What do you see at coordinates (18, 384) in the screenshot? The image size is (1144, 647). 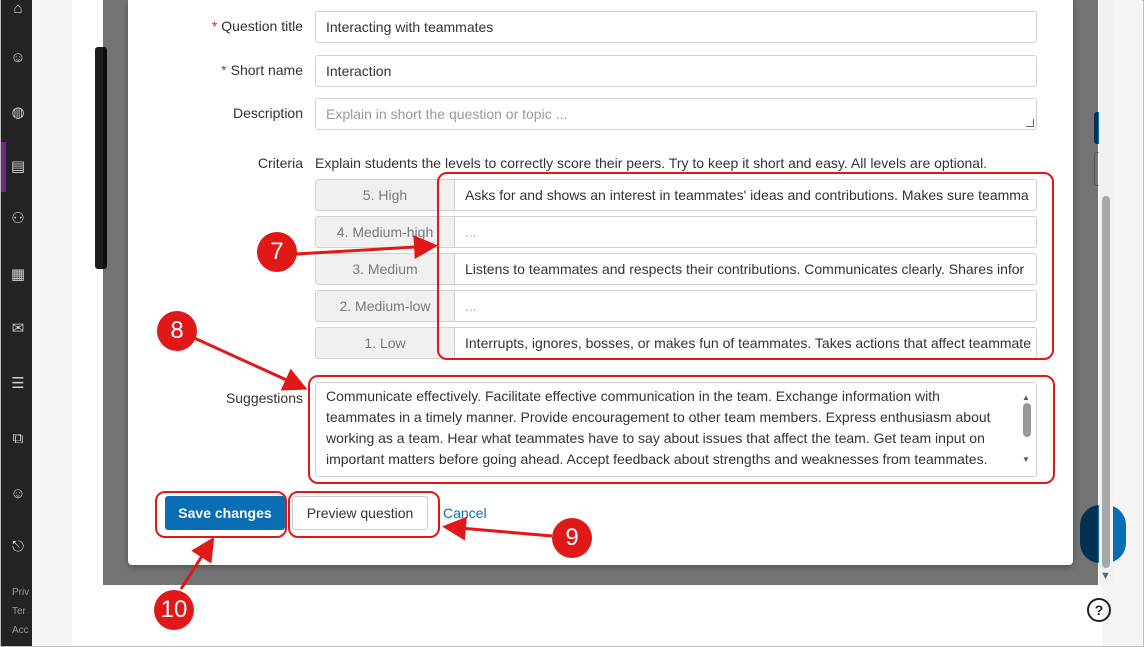 I see `grades-icon: ☰` at bounding box center [18, 384].